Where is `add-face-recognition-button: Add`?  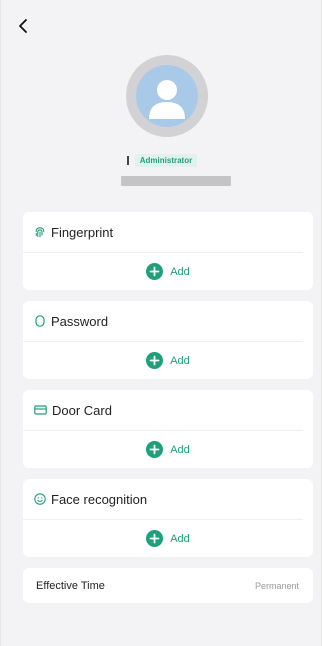 add-face-recognition-button: Add is located at coordinates (168, 538).